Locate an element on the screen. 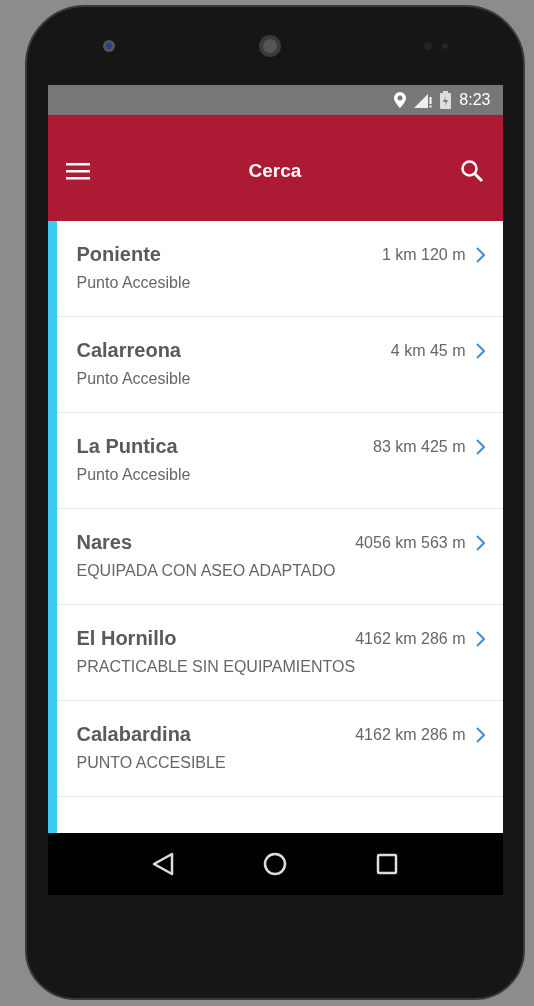 This screenshot has height=1006, width=534. battery-icon is located at coordinates (446, 100).